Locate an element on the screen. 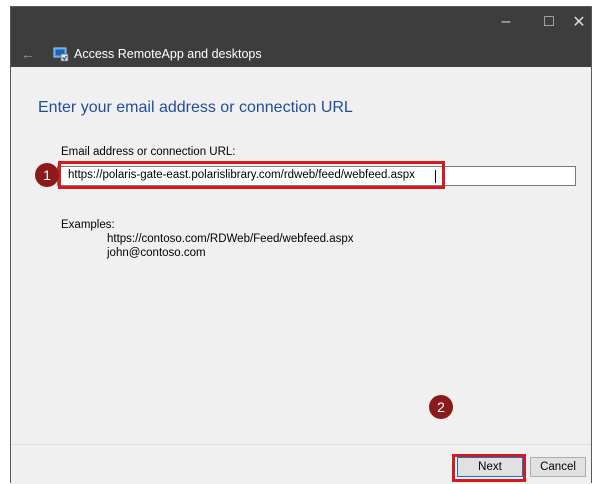 This screenshot has width=600, height=484. window-title: Access RemoteApp and desktops is located at coordinates (168, 54).